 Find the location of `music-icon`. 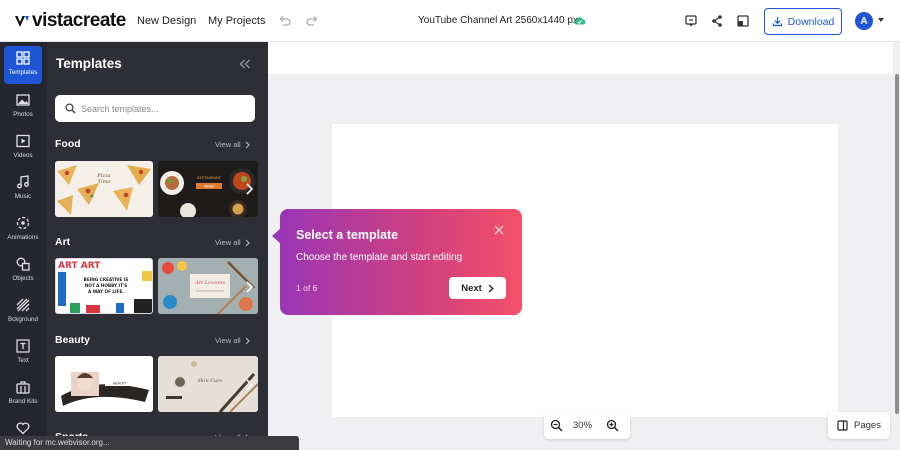

music-icon is located at coordinates (23, 182).